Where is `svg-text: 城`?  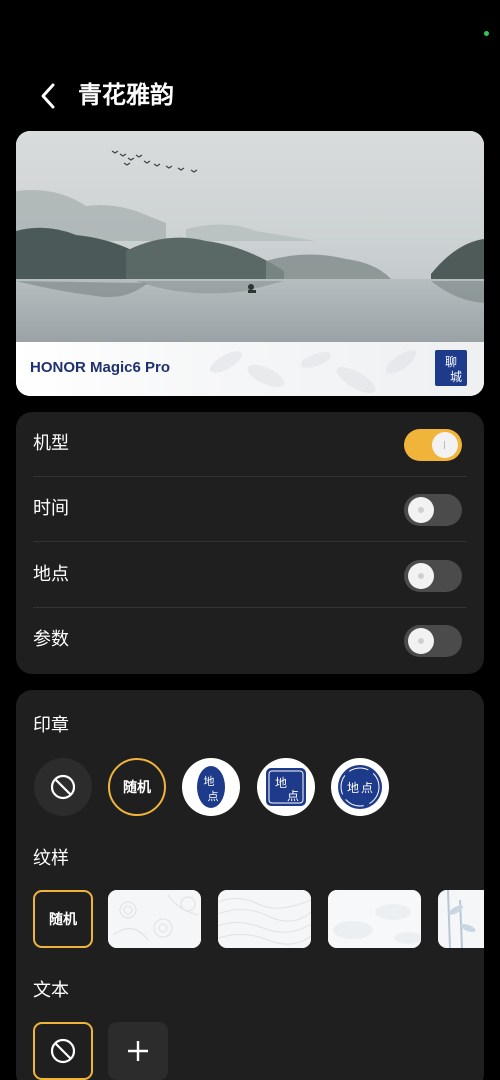
svg-text: 城 is located at coordinates (456, 377).